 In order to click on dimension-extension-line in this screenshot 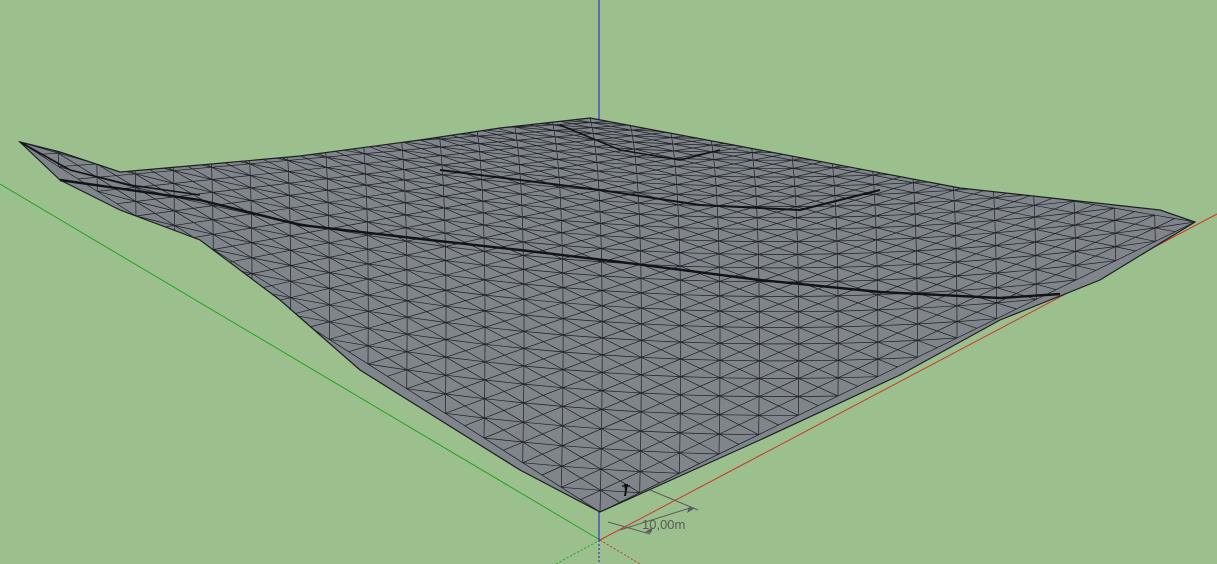, I will do `click(674, 500)`.